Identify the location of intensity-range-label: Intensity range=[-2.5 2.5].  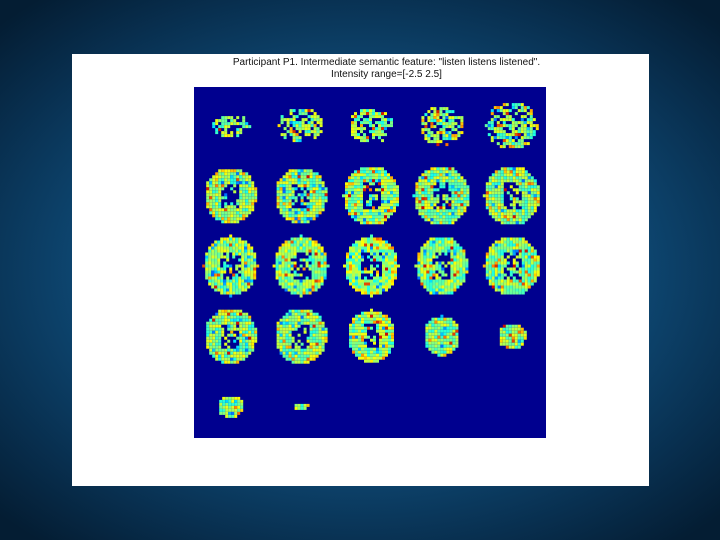
(386, 74).